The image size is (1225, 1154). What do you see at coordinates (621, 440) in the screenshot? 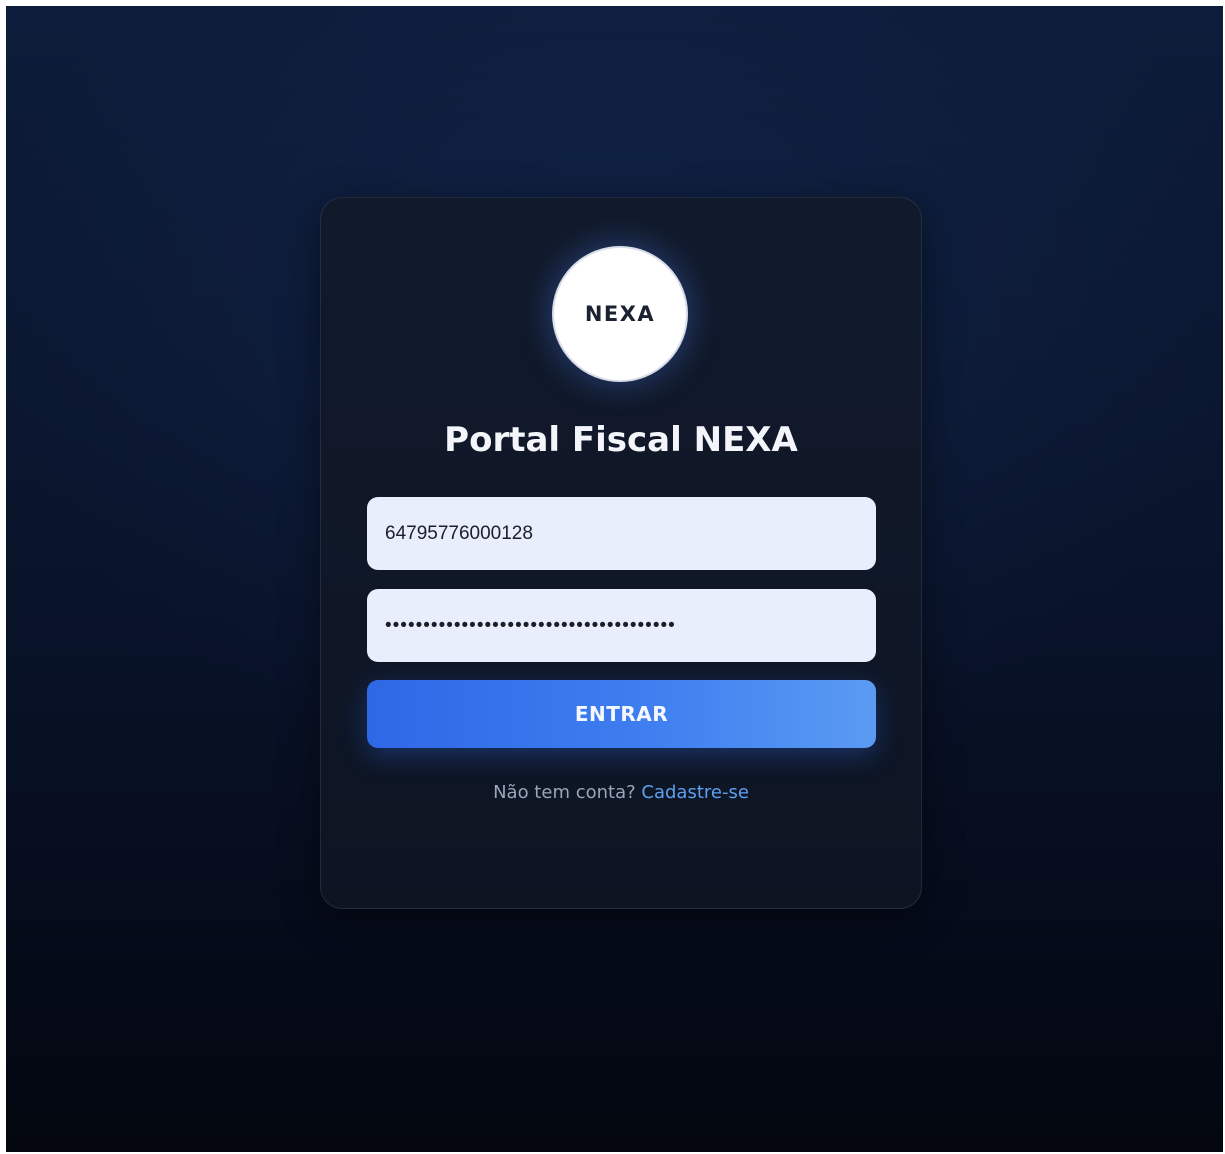
I see `page-title: Portal Fiscal NEXA` at bounding box center [621, 440].